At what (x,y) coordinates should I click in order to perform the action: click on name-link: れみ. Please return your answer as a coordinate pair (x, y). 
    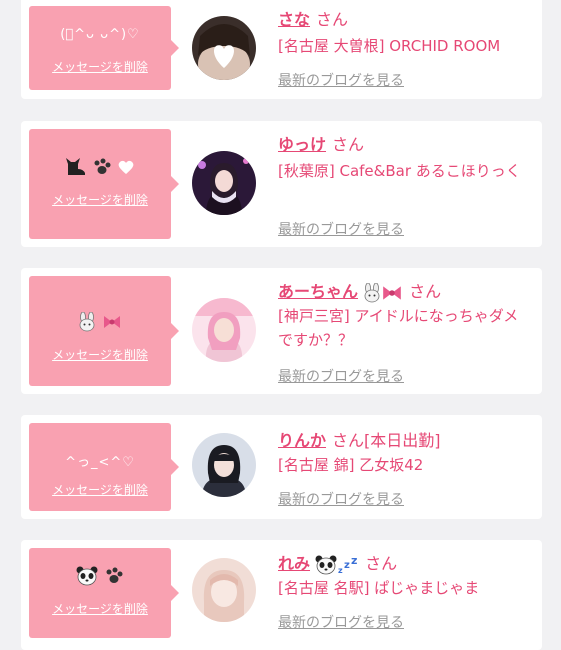
    Looking at the image, I should click on (294, 563).